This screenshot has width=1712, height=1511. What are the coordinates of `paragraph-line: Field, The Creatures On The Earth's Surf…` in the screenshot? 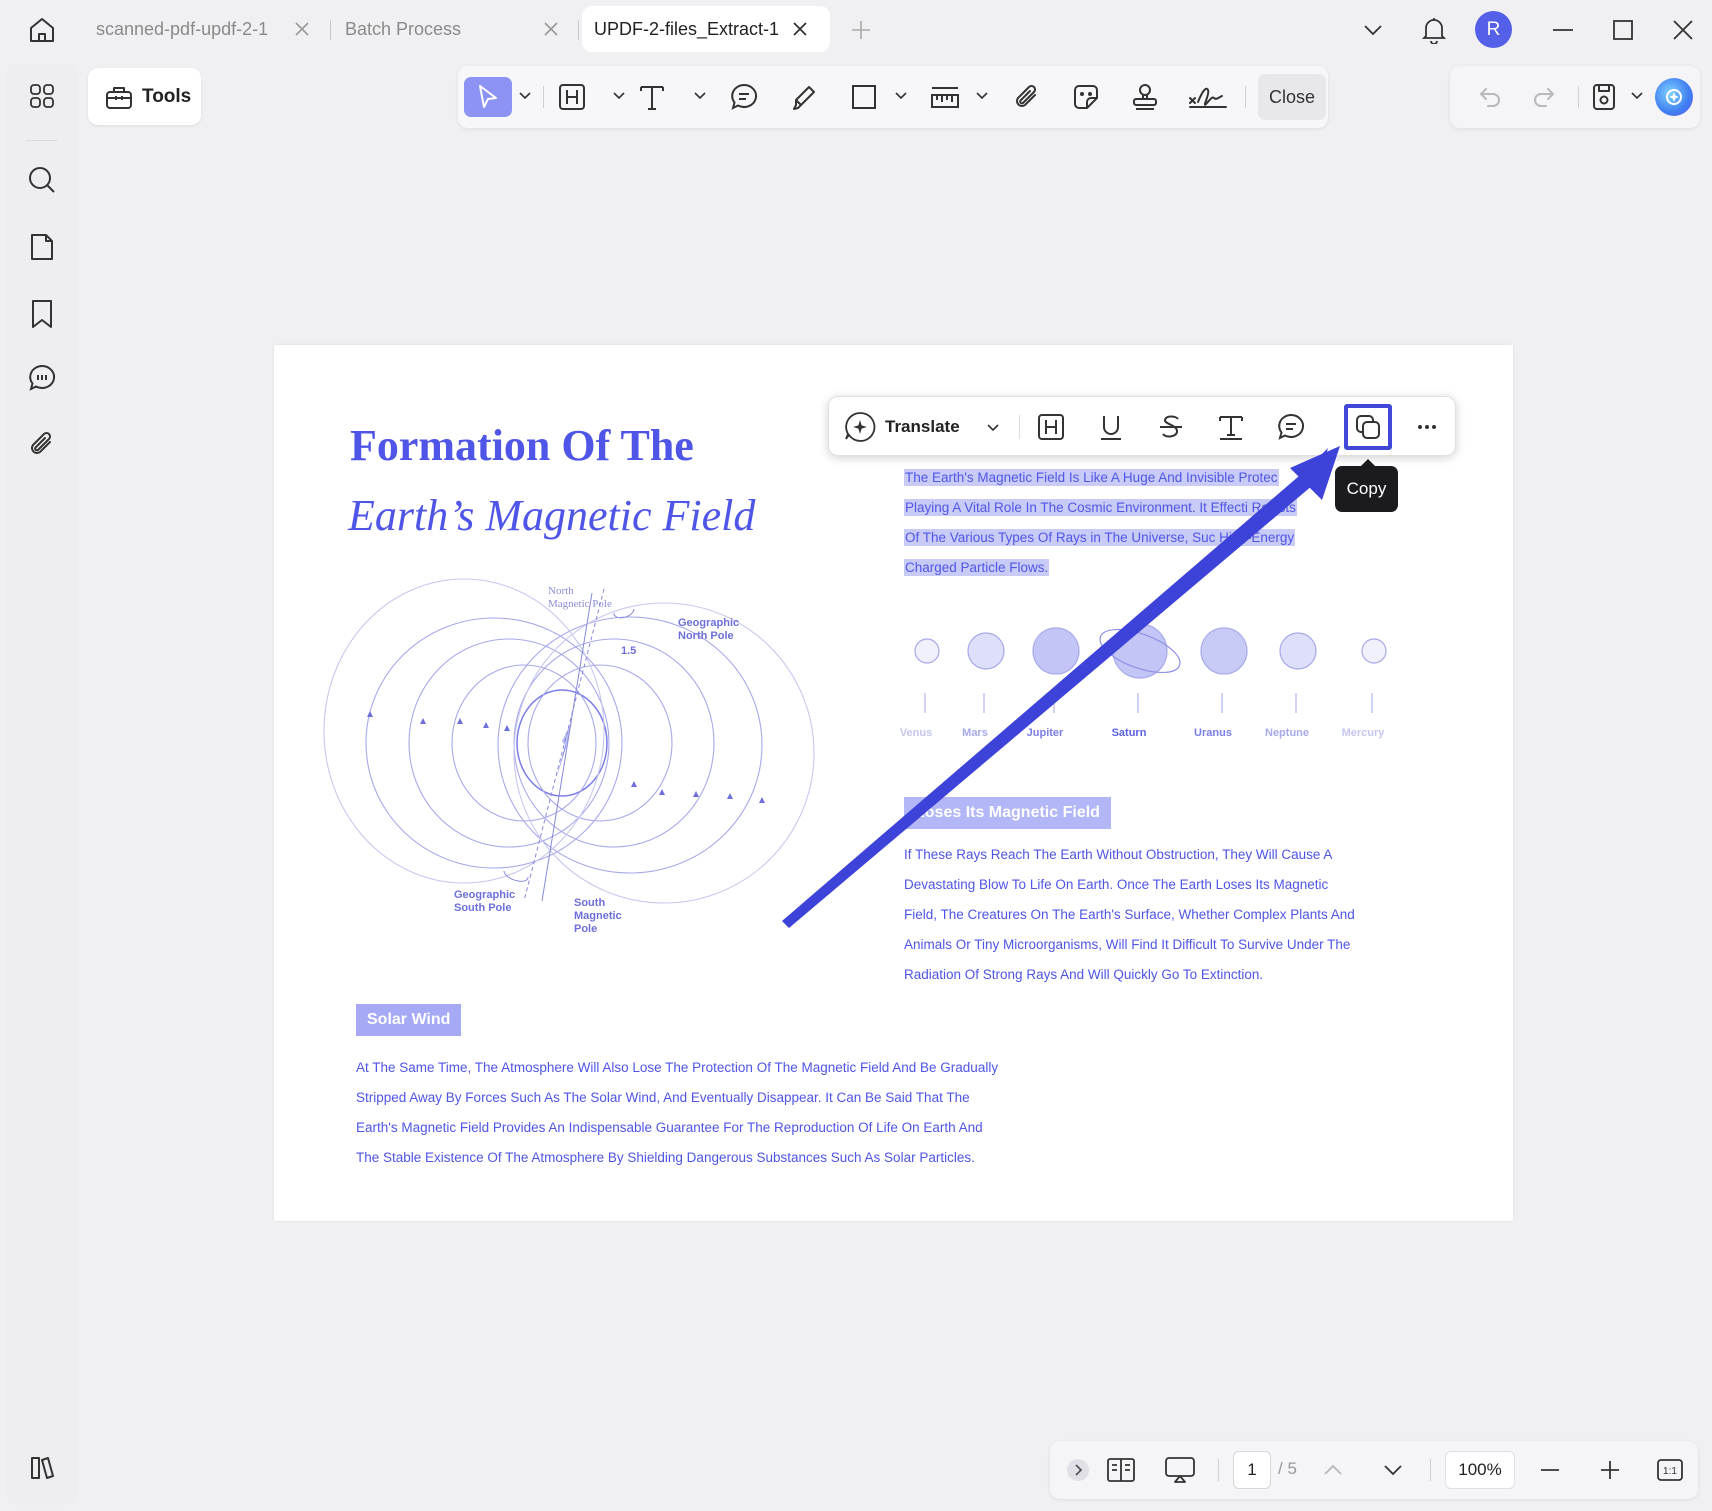 It's located at (1129, 914).